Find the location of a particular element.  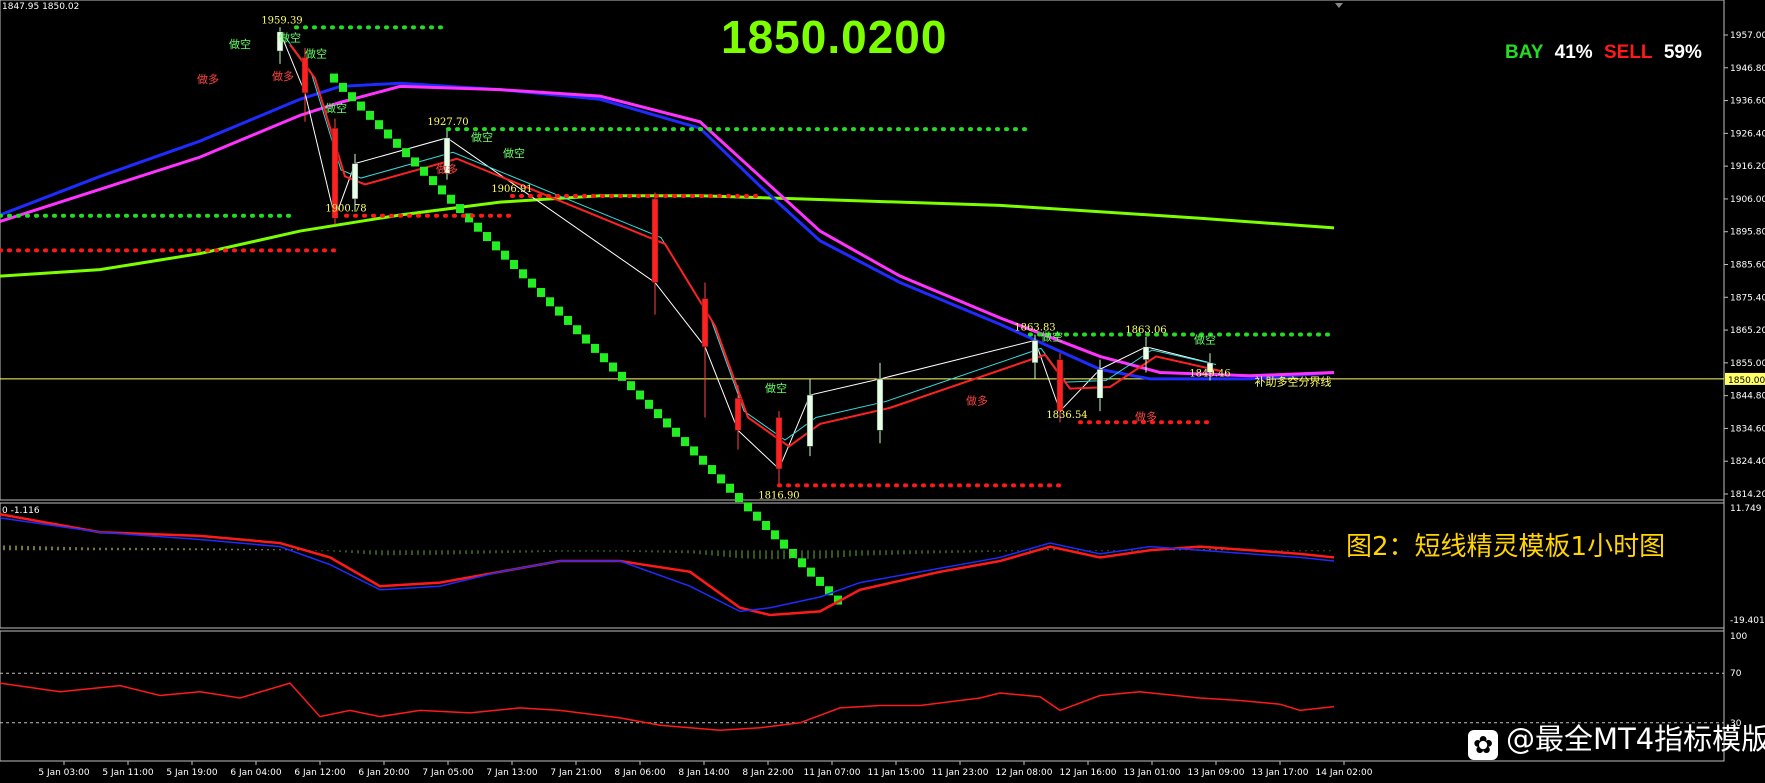

price-label: 1849.46 is located at coordinates (1209, 374).